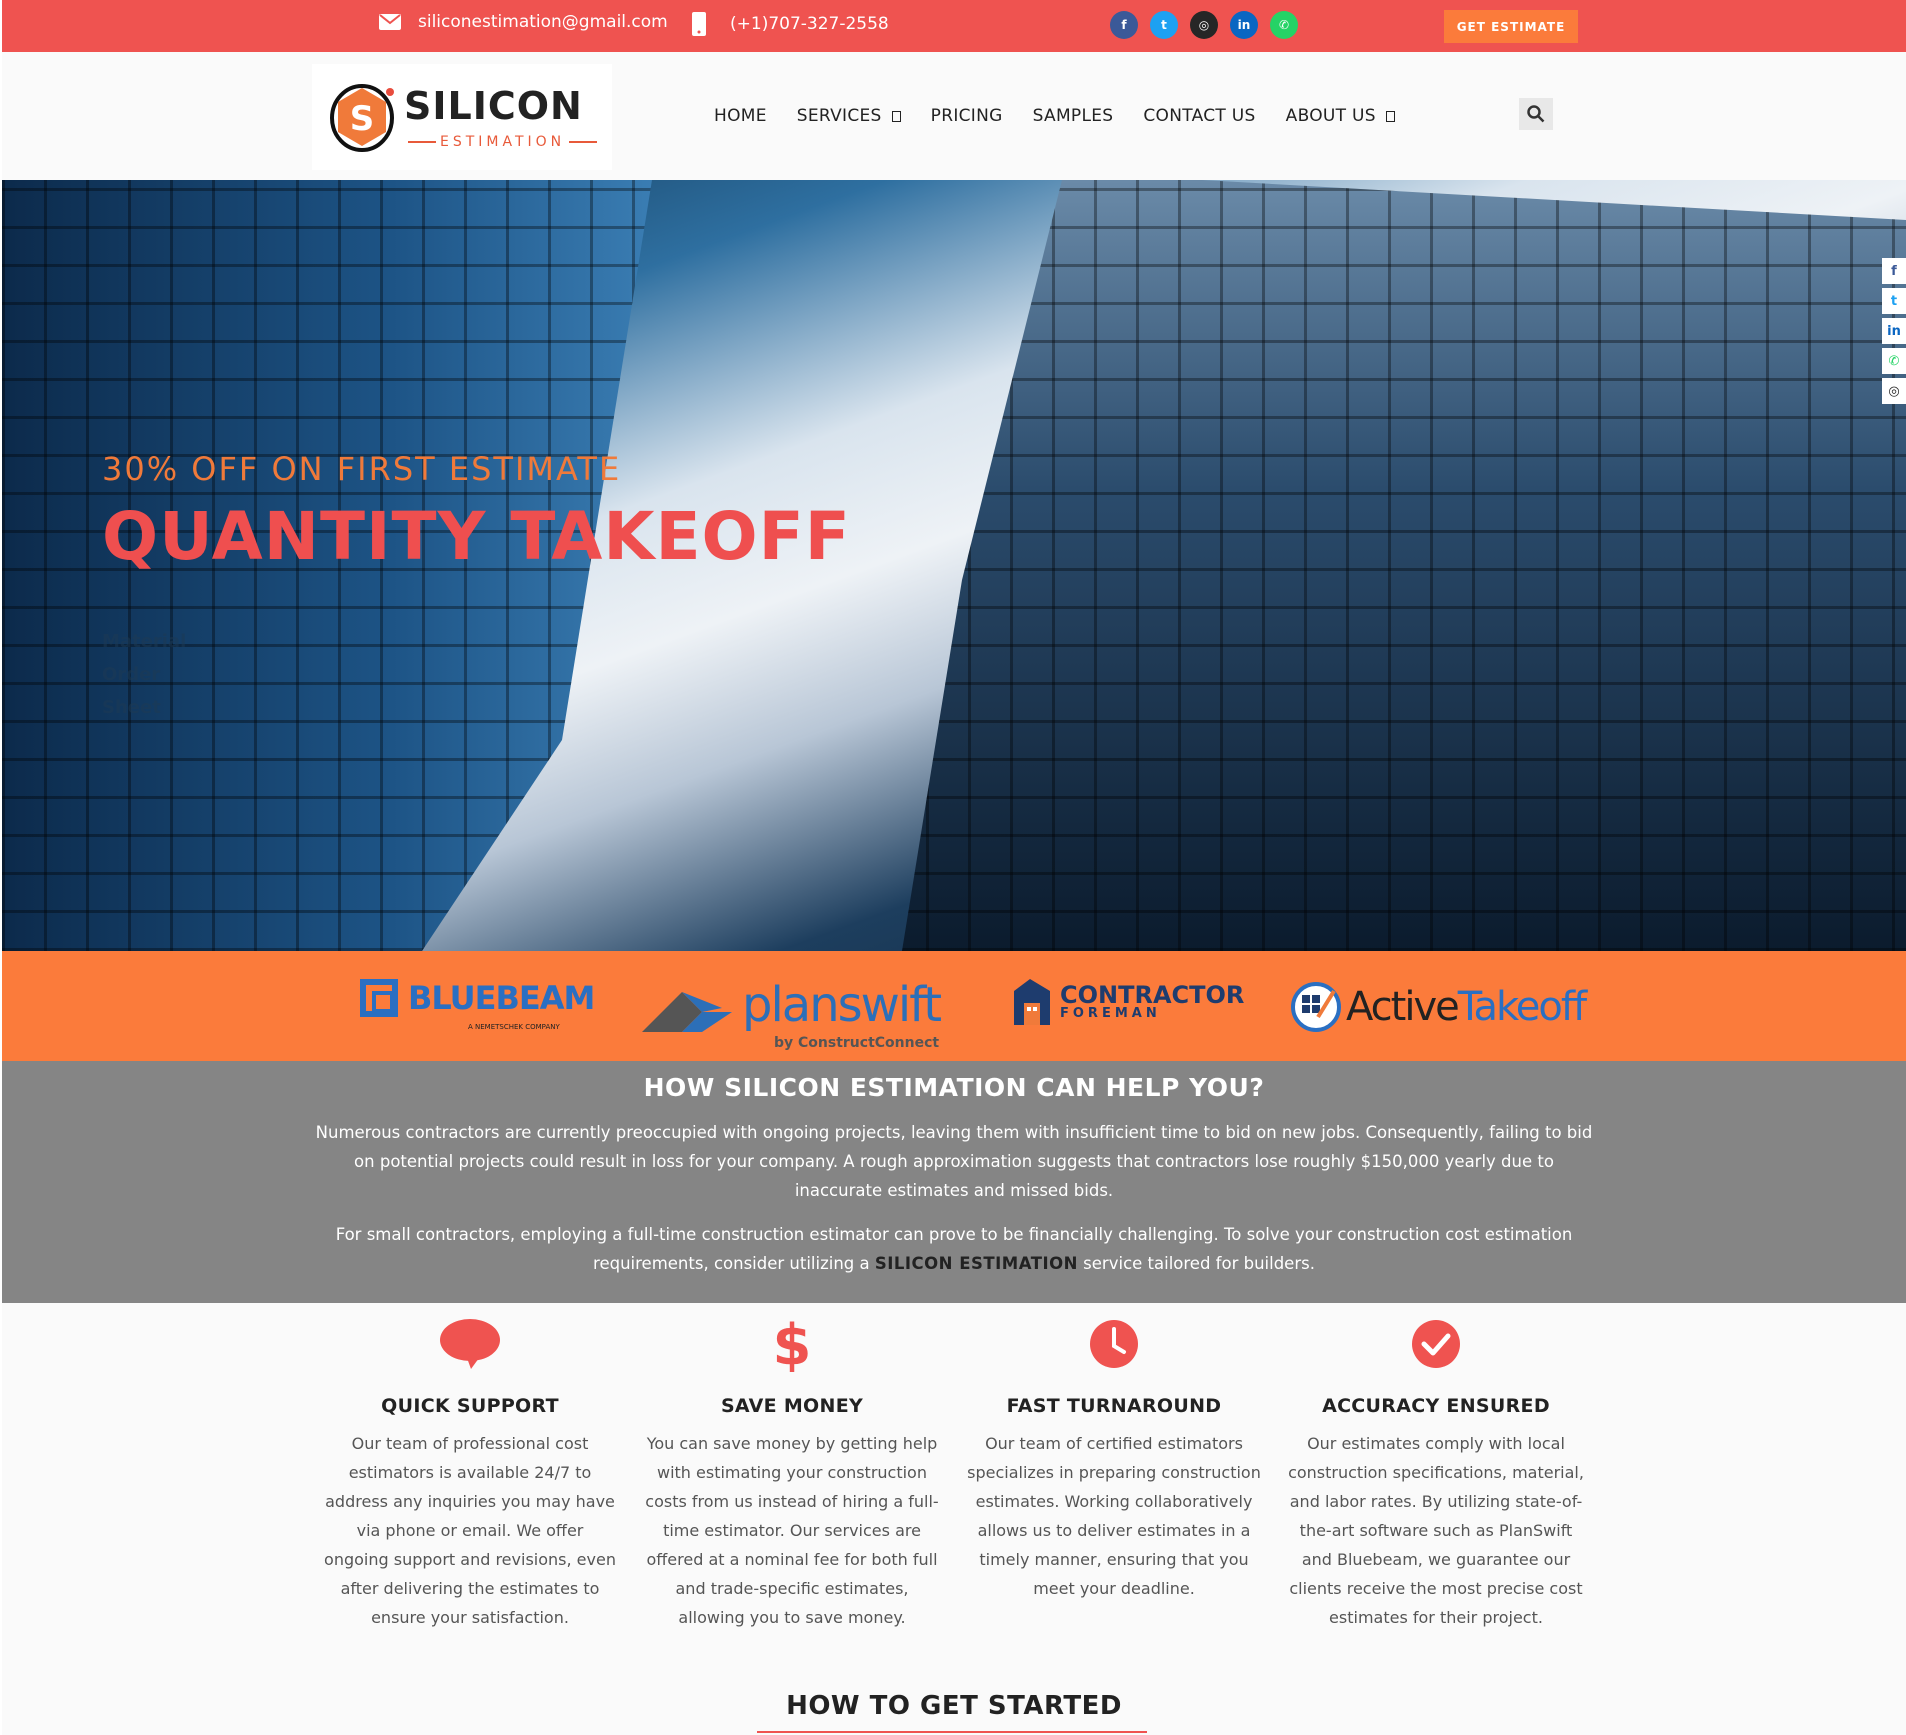  I want to click on get-started-title: HOW TO GET STARTED, so click(954, 1706).